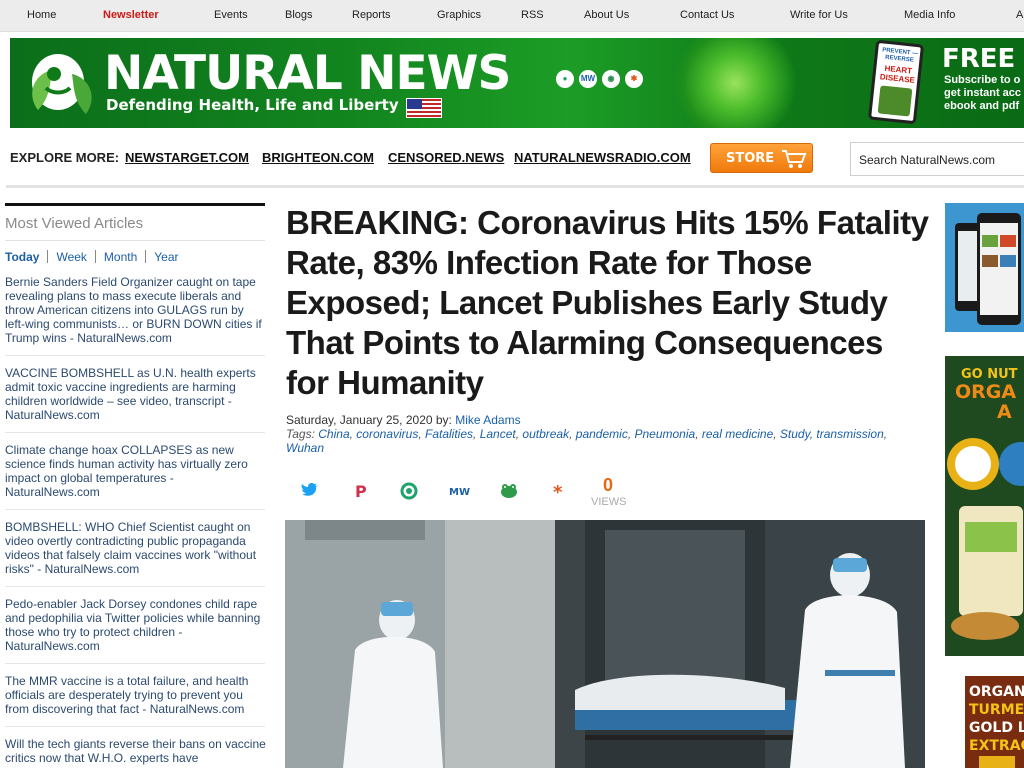 Image resolution: width=1024 pixels, height=768 pixels. Describe the element at coordinates (794, 159) in the screenshot. I see `shopping-cart-icon` at that location.